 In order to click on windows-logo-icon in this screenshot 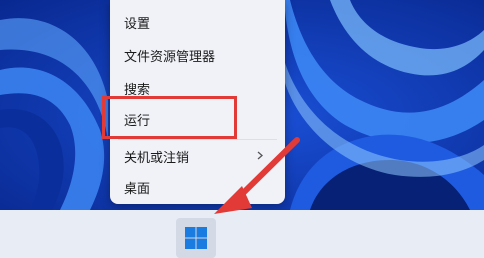, I will do `click(196, 238)`.